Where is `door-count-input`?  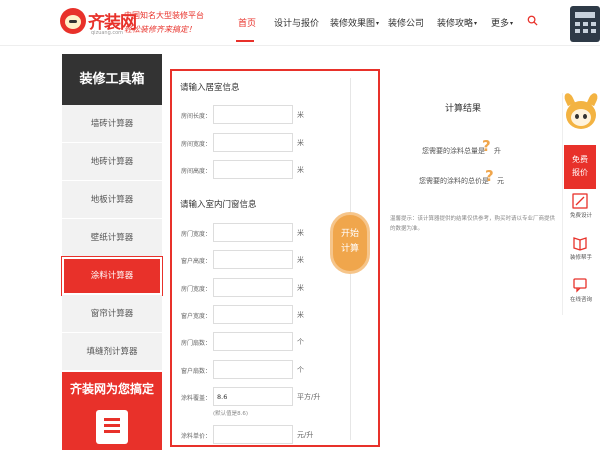
door-count-input is located at coordinates (253, 341).